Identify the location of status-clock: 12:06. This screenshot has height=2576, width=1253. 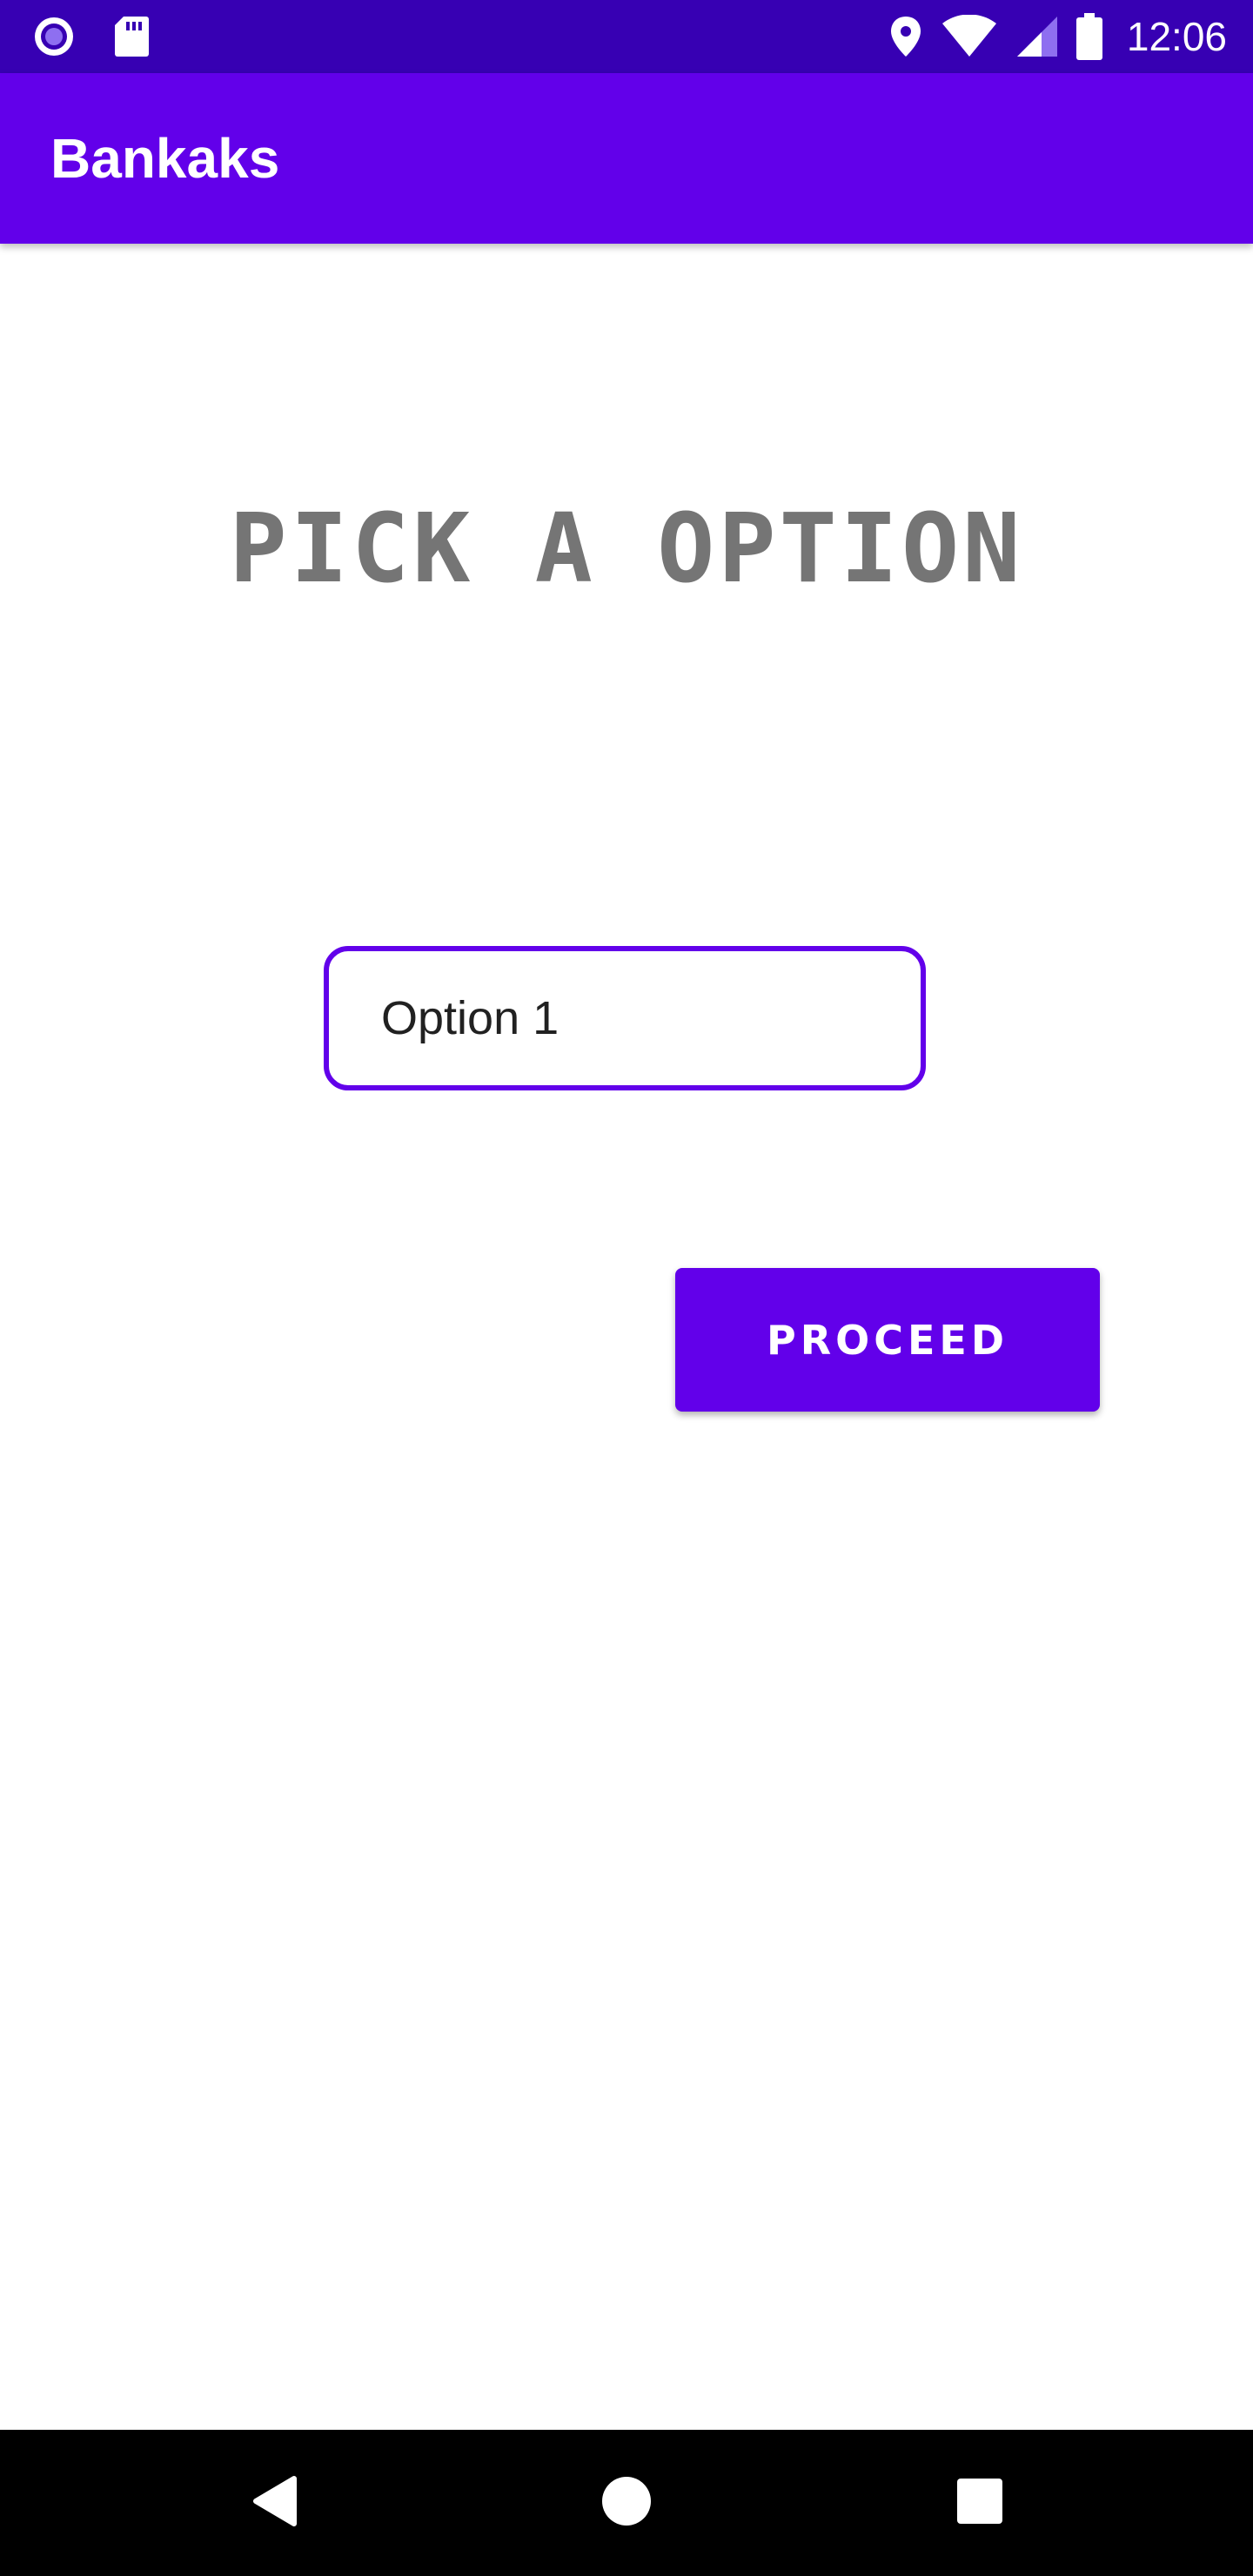
(1176, 37).